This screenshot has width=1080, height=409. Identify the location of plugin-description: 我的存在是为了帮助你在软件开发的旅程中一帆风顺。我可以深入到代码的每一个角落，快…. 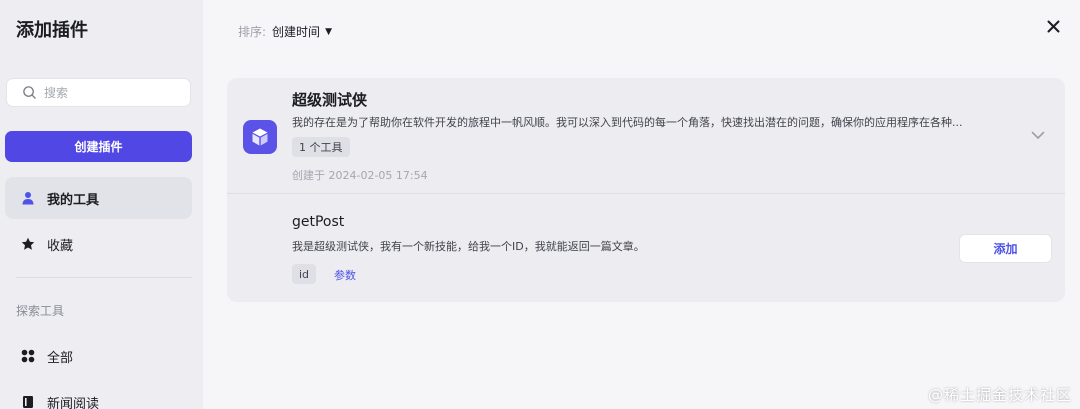
(627, 122).